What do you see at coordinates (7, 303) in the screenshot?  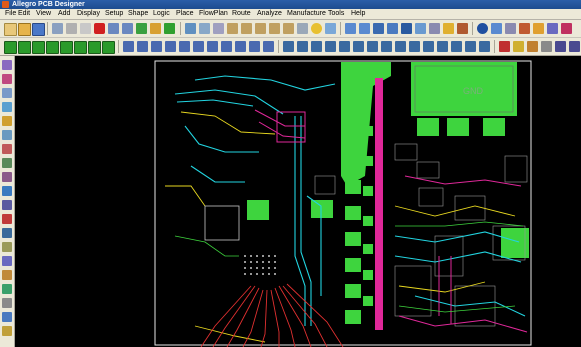 I see `shape-icon` at bounding box center [7, 303].